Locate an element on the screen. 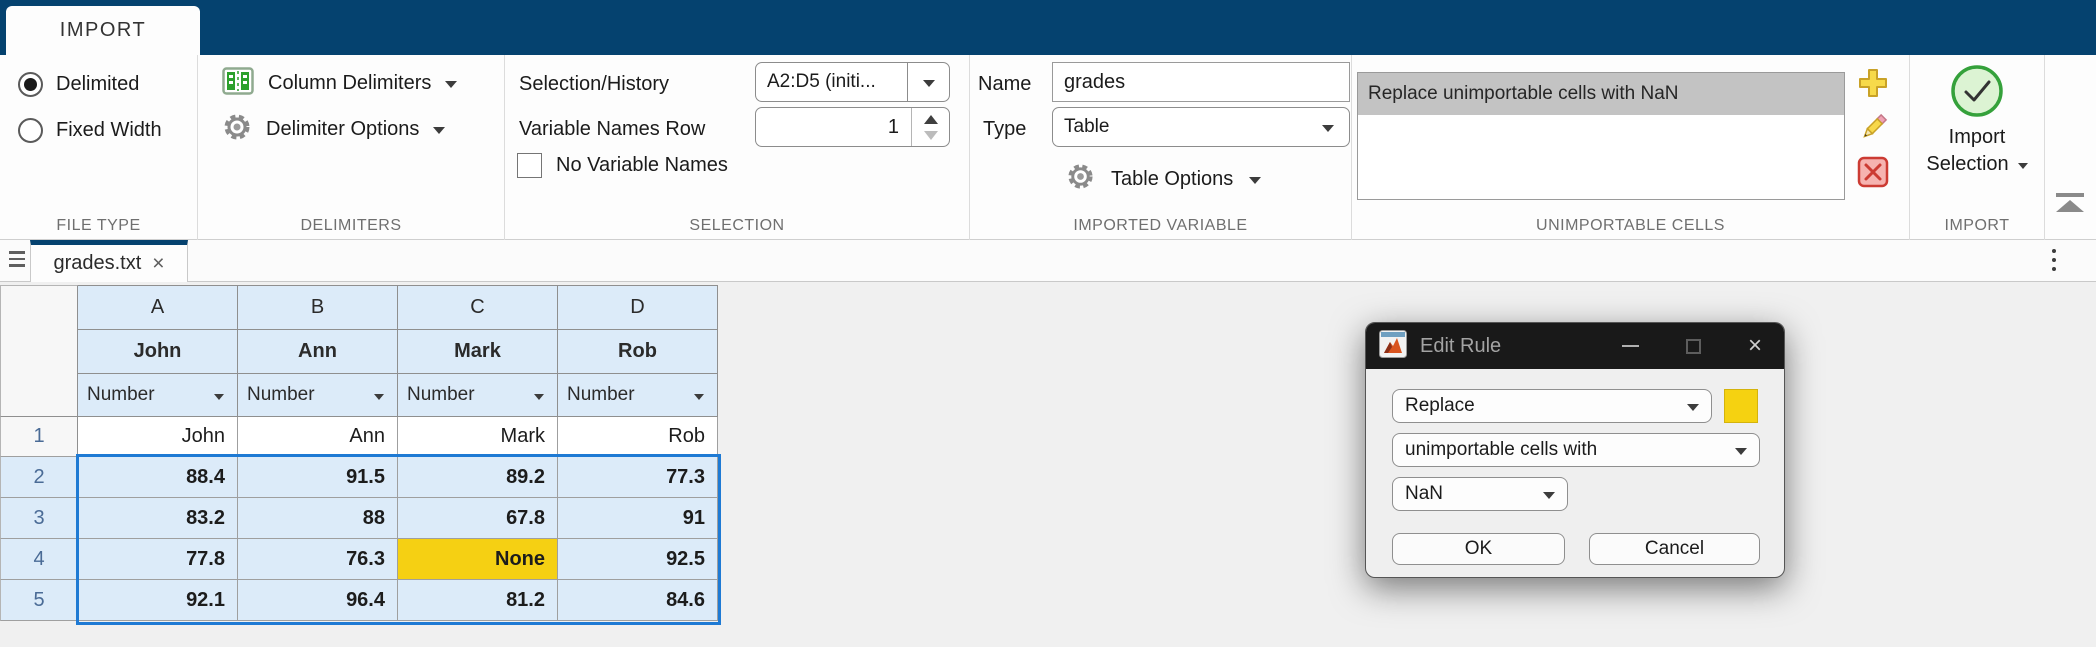 This screenshot has height=647, width=2096. grid-cell-b1: Ann is located at coordinates (318, 437).